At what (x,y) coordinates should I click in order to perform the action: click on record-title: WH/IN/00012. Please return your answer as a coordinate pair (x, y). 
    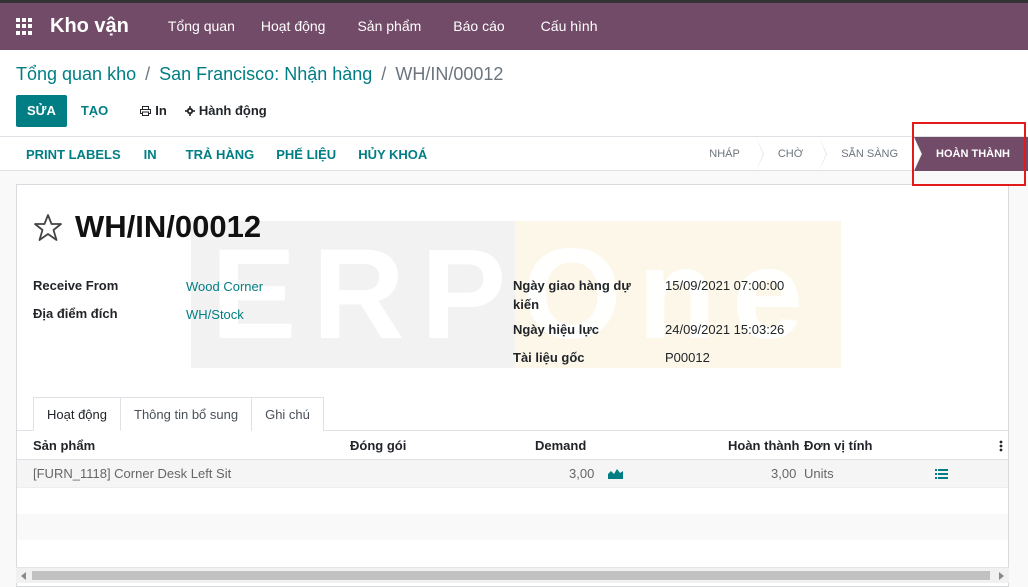
    Looking at the image, I should click on (147, 227).